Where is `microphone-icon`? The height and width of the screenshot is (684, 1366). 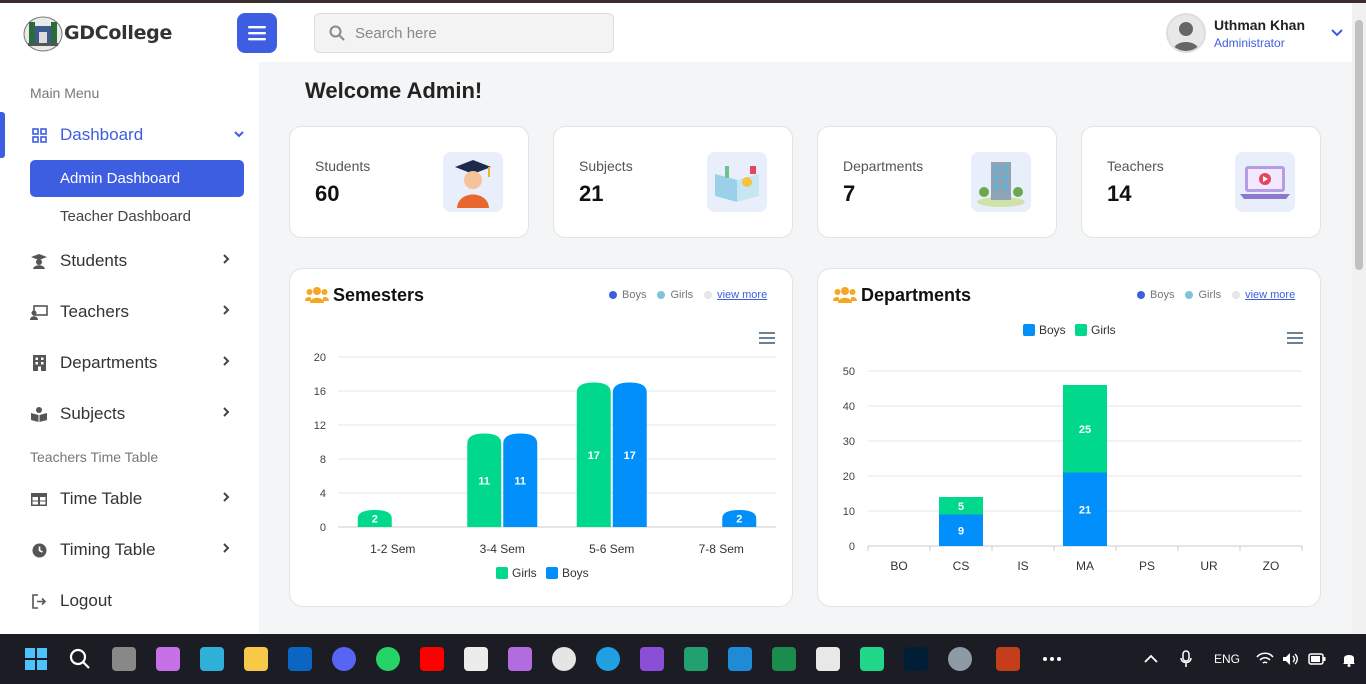 microphone-icon is located at coordinates (1186, 659).